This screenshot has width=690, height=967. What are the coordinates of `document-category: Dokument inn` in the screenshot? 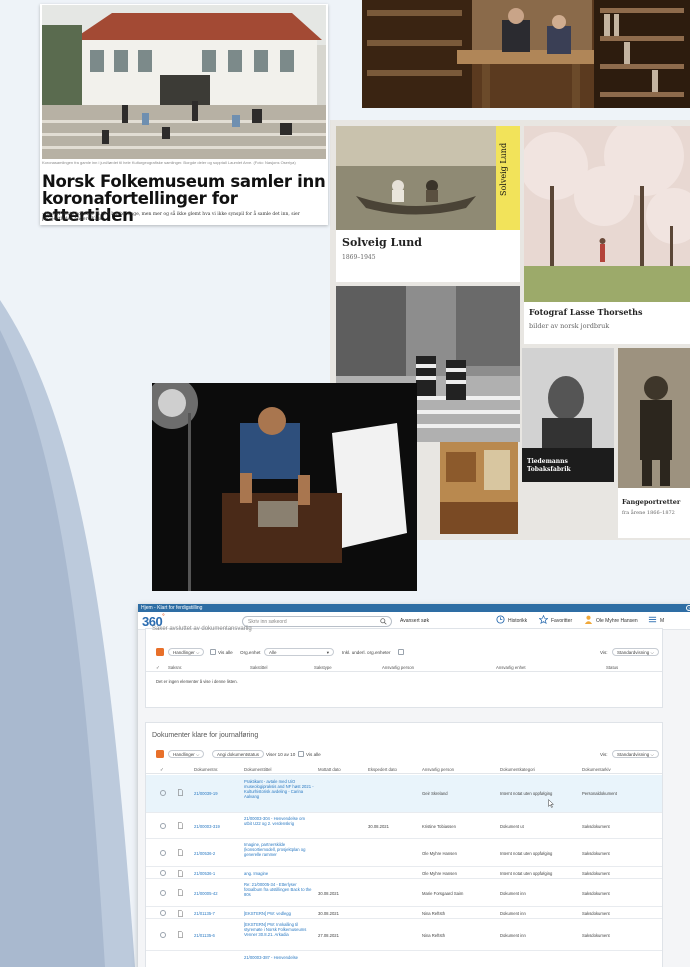 It's located at (513, 893).